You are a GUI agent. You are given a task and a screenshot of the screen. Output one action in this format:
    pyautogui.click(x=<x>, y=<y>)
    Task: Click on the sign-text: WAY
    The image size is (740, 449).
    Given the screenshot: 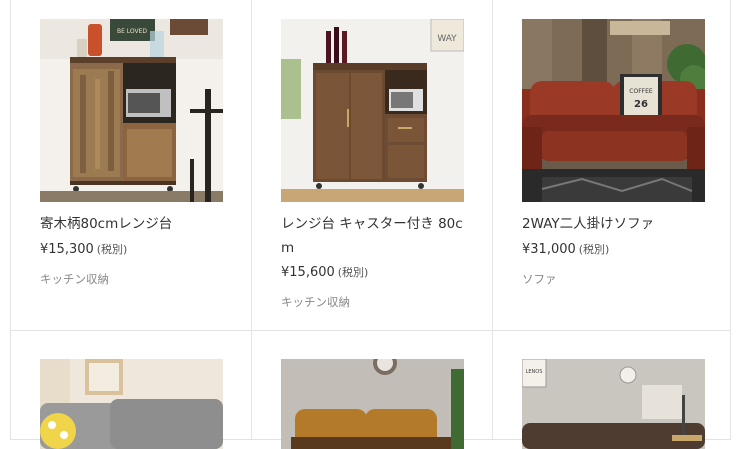 What is the action you would take?
    pyautogui.click(x=447, y=39)
    